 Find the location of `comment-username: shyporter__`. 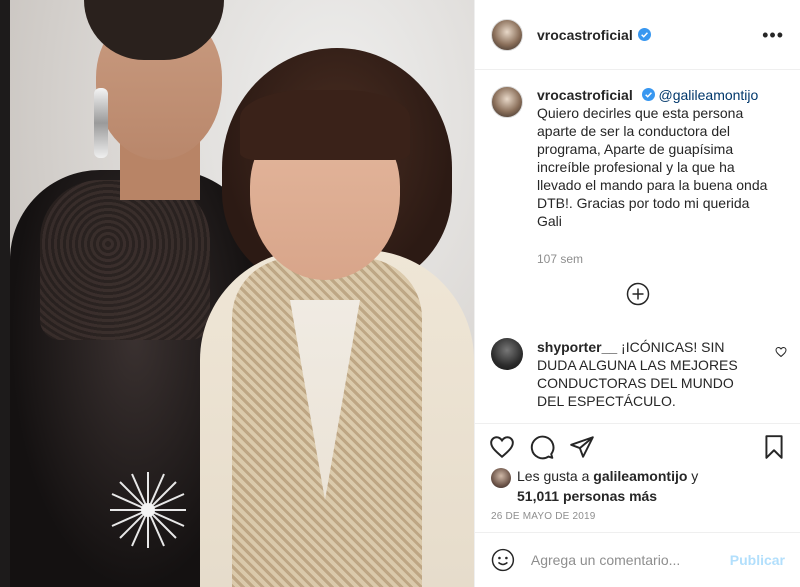

comment-username: shyporter__ is located at coordinates (577, 347).